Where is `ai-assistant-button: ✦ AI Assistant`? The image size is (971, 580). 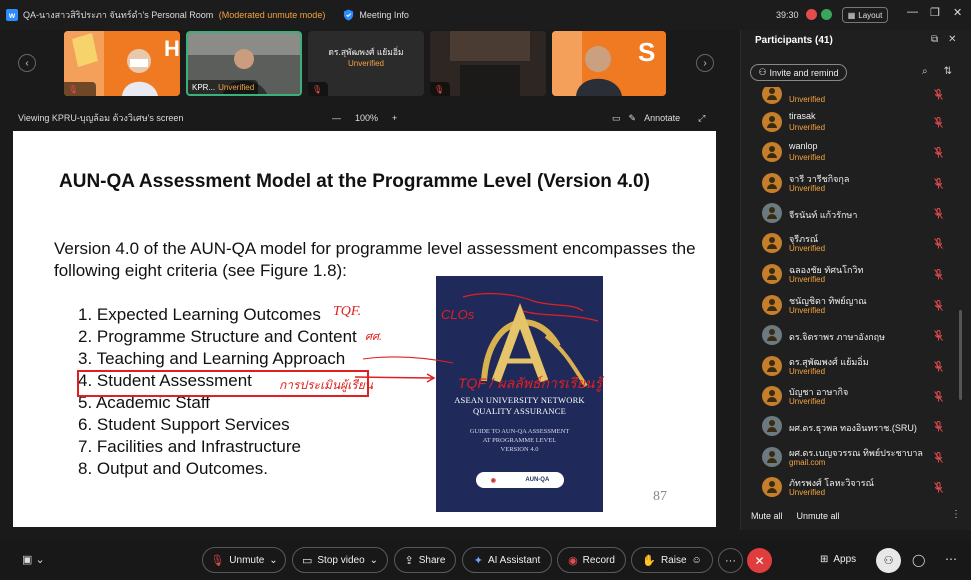 ai-assistant-button: ✦ AI Assistant is located at coordinates (507, 560).